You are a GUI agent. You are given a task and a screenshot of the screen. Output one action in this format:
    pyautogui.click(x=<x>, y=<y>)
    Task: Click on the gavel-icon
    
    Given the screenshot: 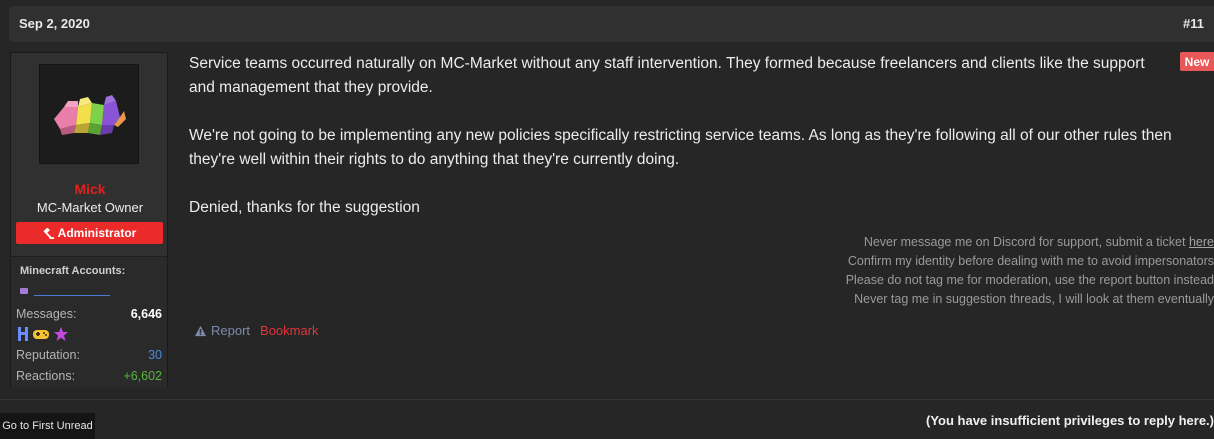 What is the action you would take?
    pyautogui.click(x=48, y=233)
    